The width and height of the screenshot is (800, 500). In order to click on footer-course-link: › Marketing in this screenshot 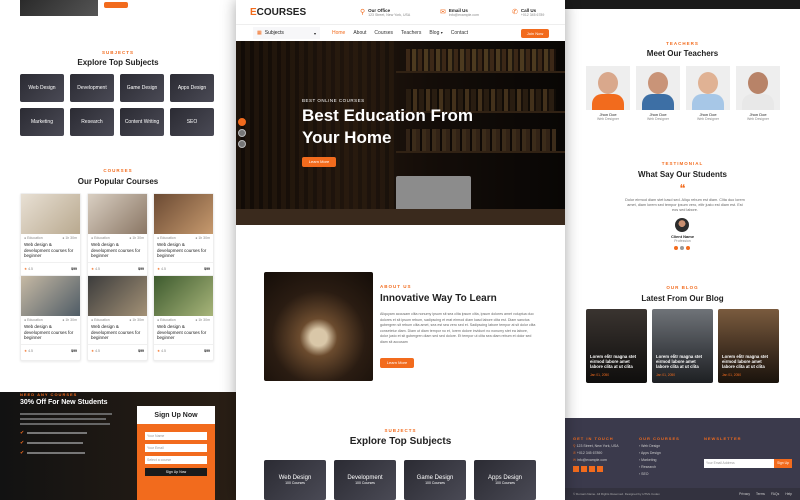, I will do `click(659, 460)`.